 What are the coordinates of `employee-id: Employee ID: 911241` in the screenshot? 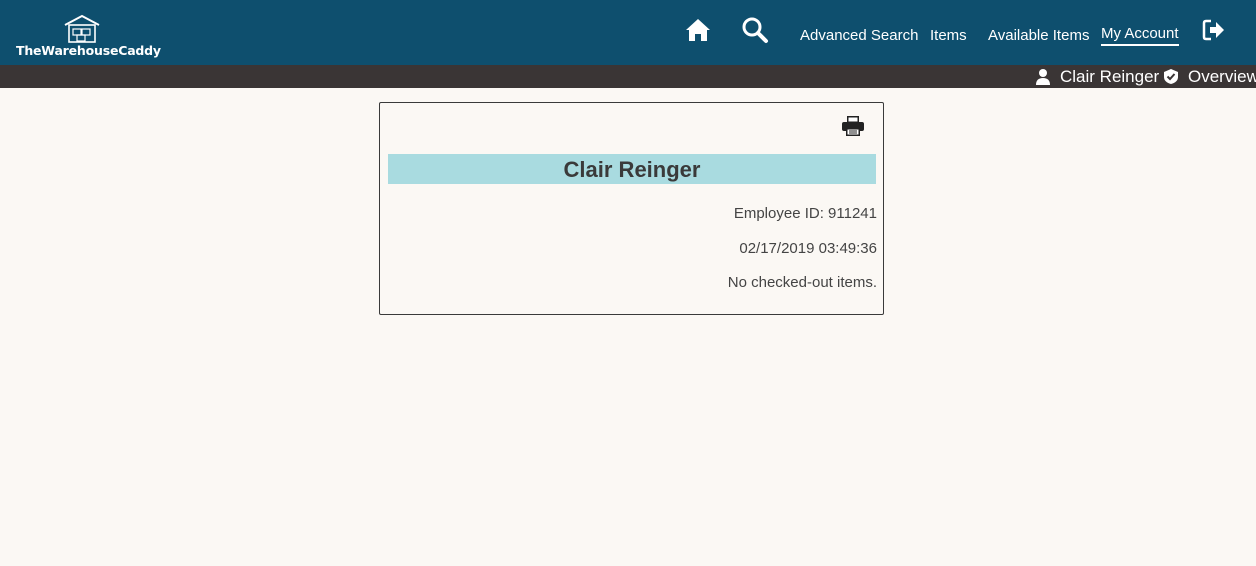 It's located at (805, 213).